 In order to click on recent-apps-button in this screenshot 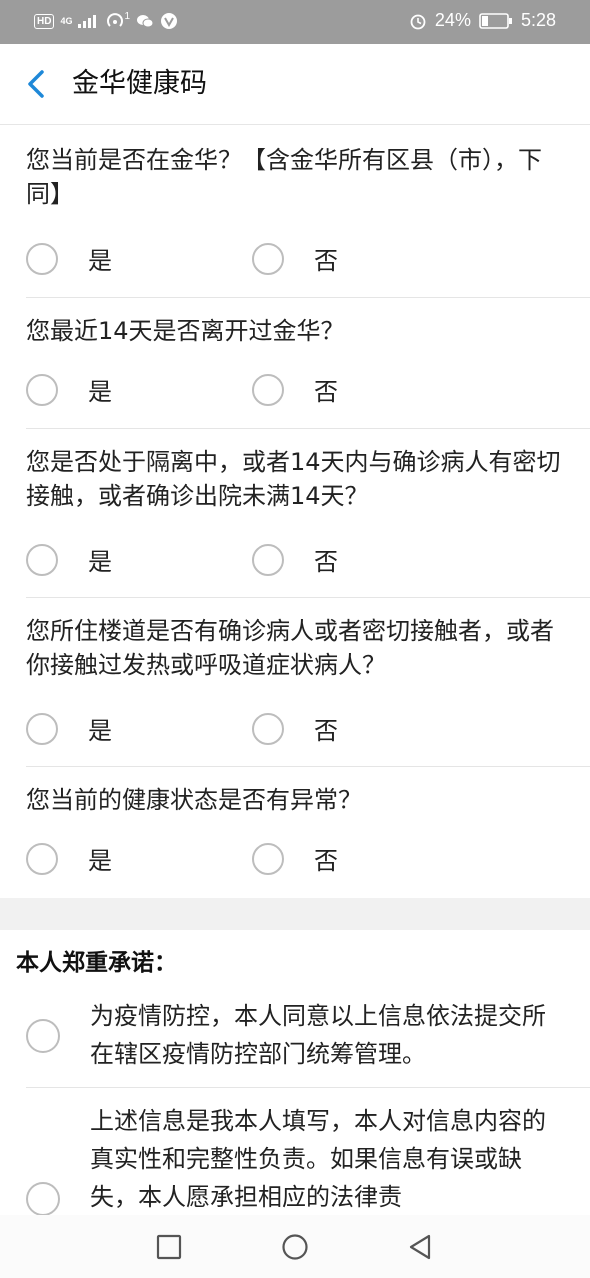, I will do `click(169, 1247)`.